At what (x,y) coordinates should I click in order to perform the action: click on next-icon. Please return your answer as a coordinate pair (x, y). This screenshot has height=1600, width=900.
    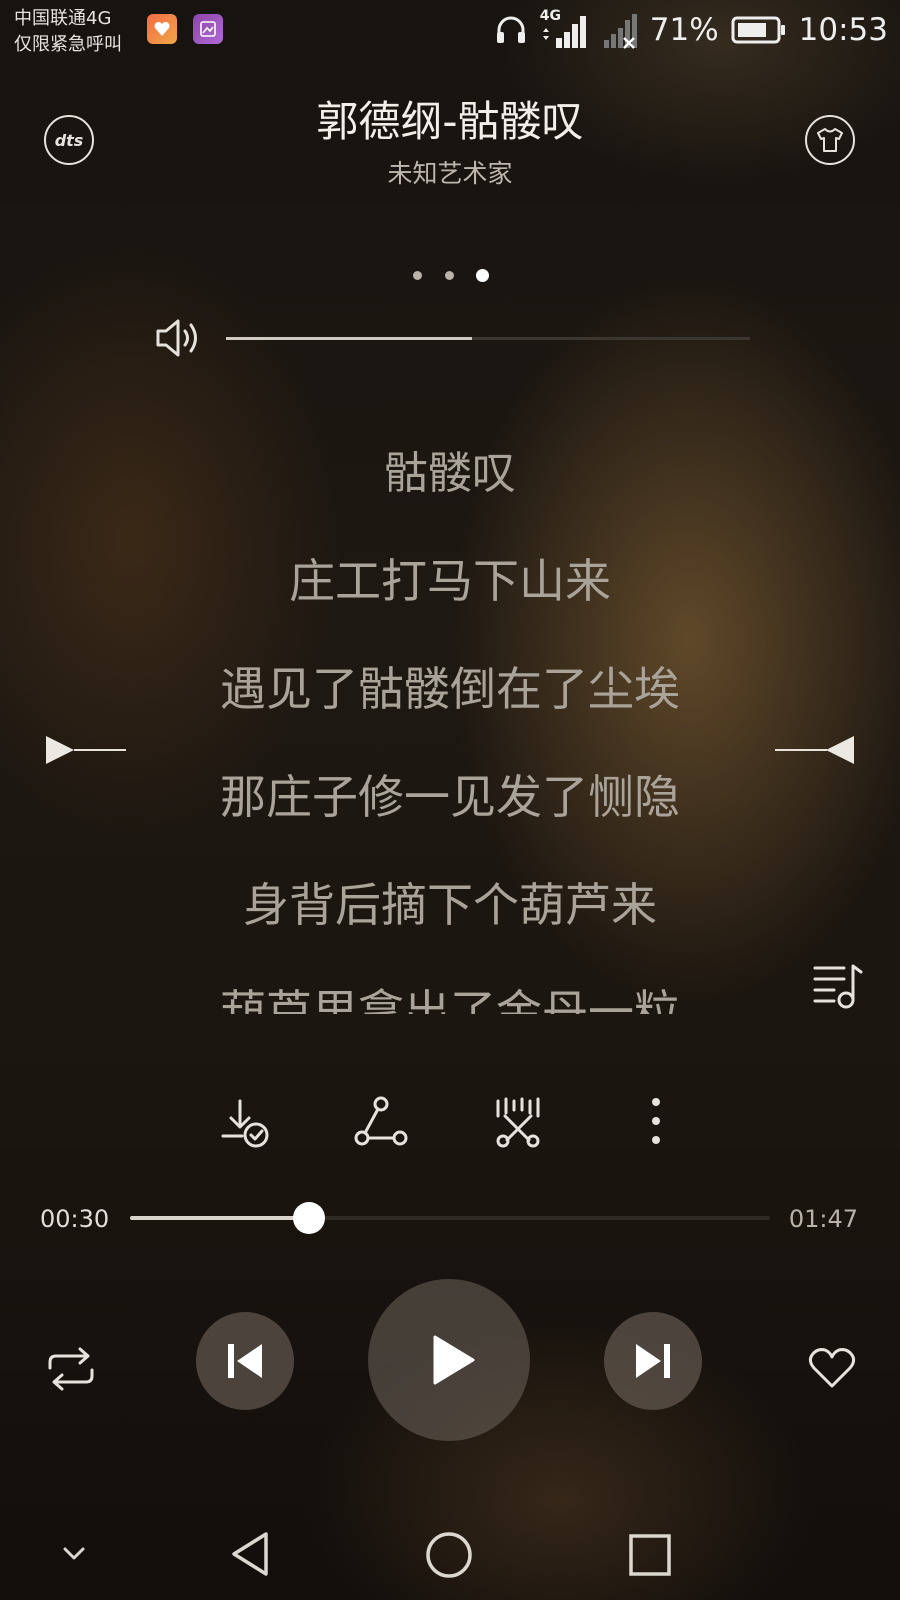
    Looking at the image, I should click on (653, 1361).